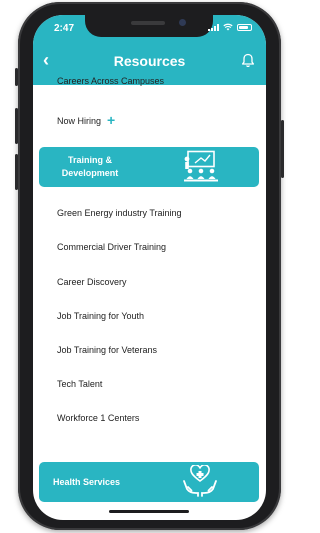 Image resolution: width=320 pixels, height=533 pixels. What do you see at coordinates (201, 166) in the screenshot?
I see `classroom-icon` at bounding box center [201, 166].